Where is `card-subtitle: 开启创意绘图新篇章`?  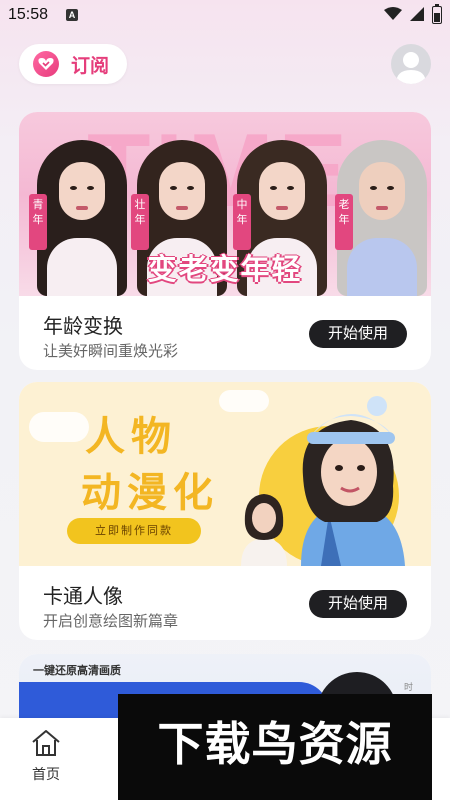
card-subtitle: 开启创意绘图新篇章 is located at coordinates (111, 621).